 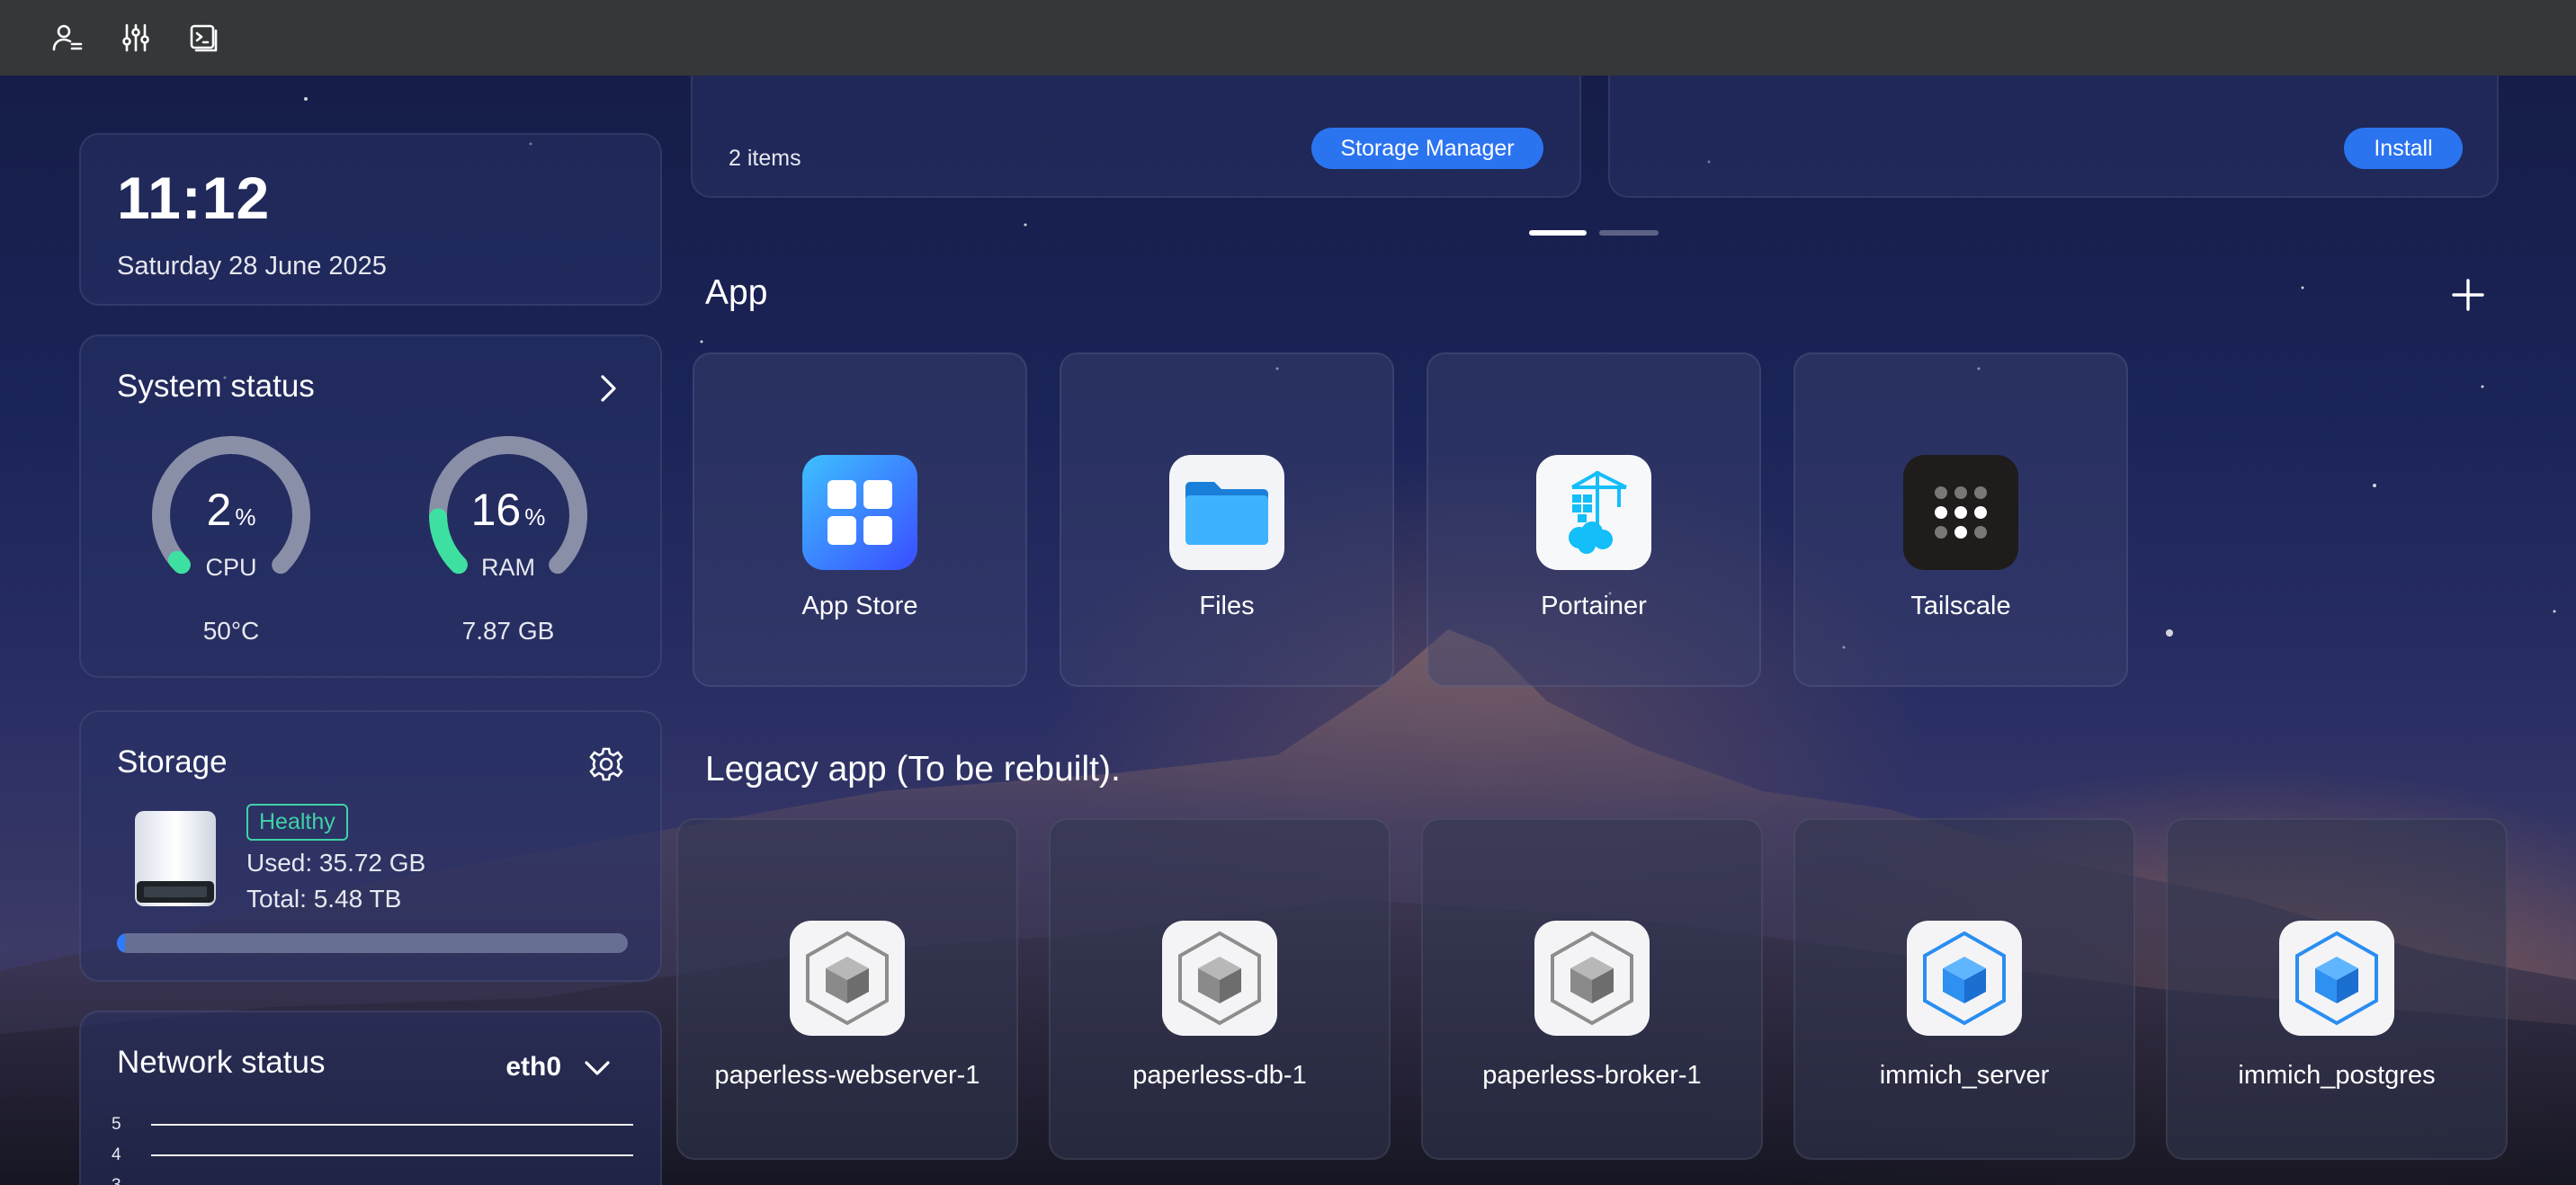 What do you see at coordinates (172, 762) in the screenshot?
I see `storage-title: Storage` at bounding box center [172, 762].